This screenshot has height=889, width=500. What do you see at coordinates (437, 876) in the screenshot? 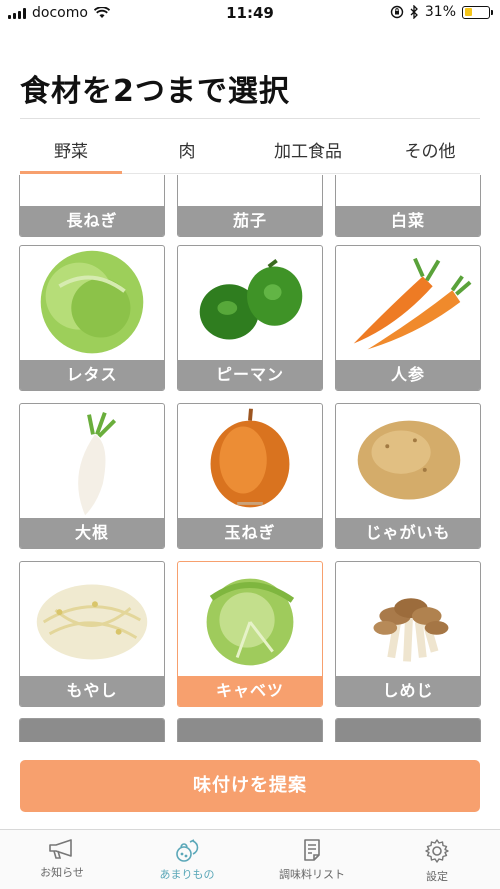
I see `nav-label-settings: 設定` at bounding box center [437, 876].